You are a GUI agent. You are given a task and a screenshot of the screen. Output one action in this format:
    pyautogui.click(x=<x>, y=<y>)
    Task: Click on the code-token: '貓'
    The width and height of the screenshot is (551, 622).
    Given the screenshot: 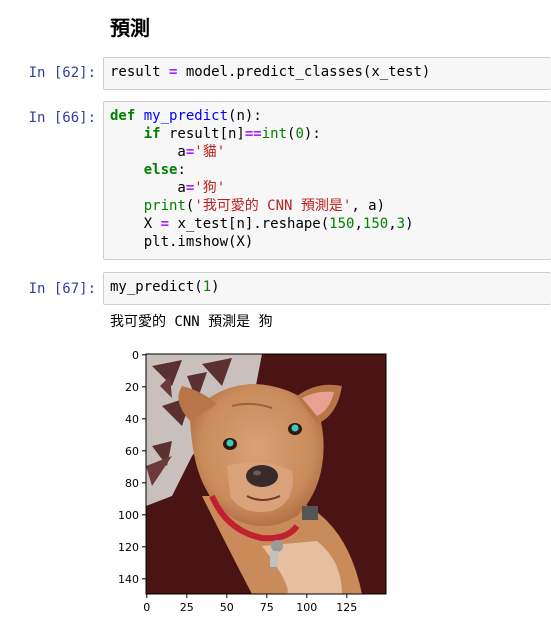 What is the action you would take?
    pyautogui.click(x=210, y=152)
    